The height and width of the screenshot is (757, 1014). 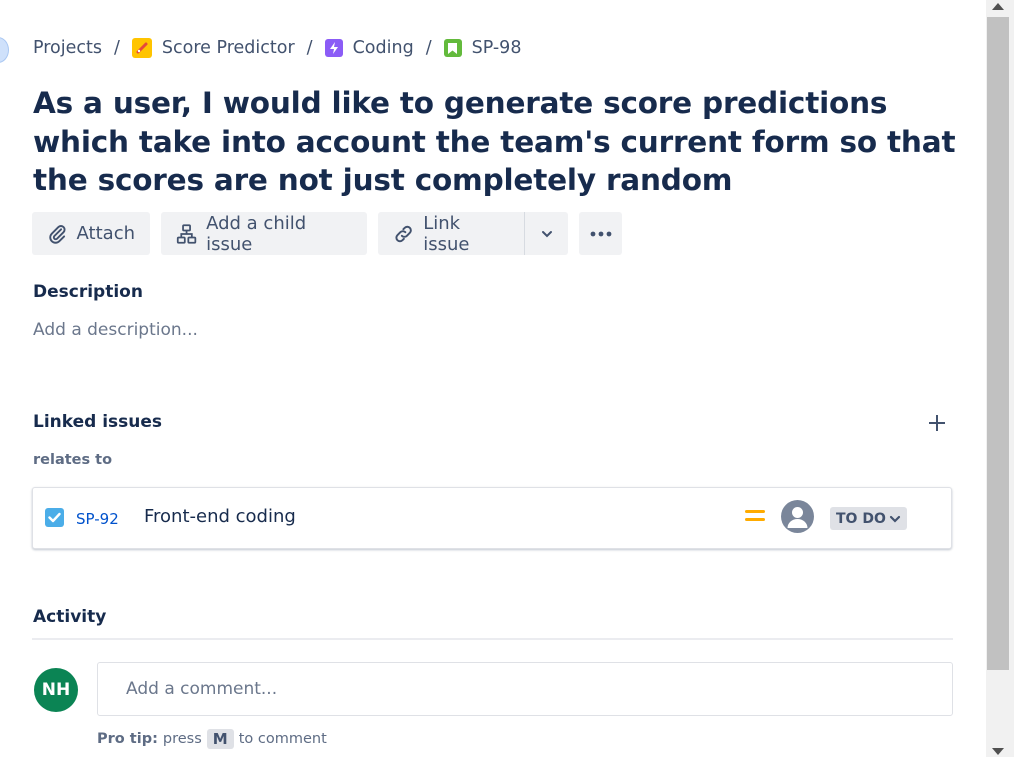 I want to click on story-bookmark-icon, so click(x=452, y=48).